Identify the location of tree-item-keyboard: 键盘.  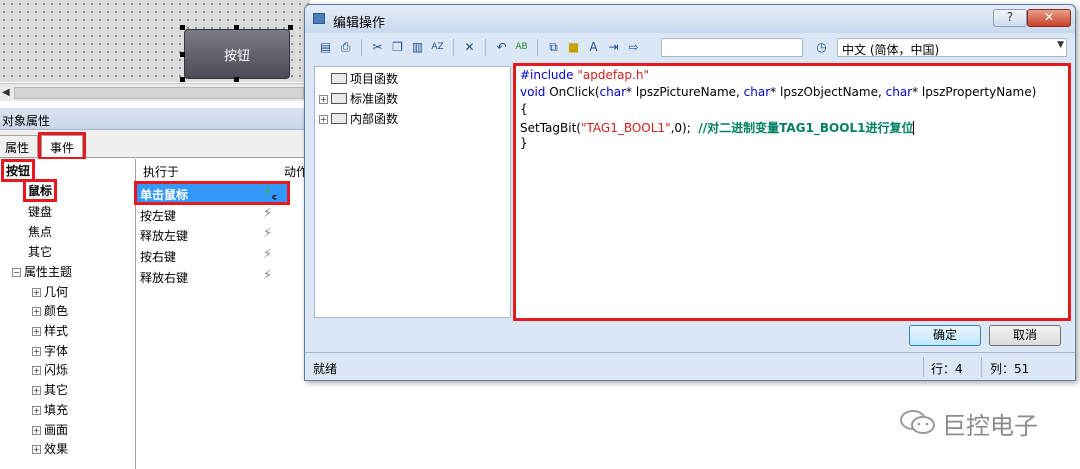
(40, 211).